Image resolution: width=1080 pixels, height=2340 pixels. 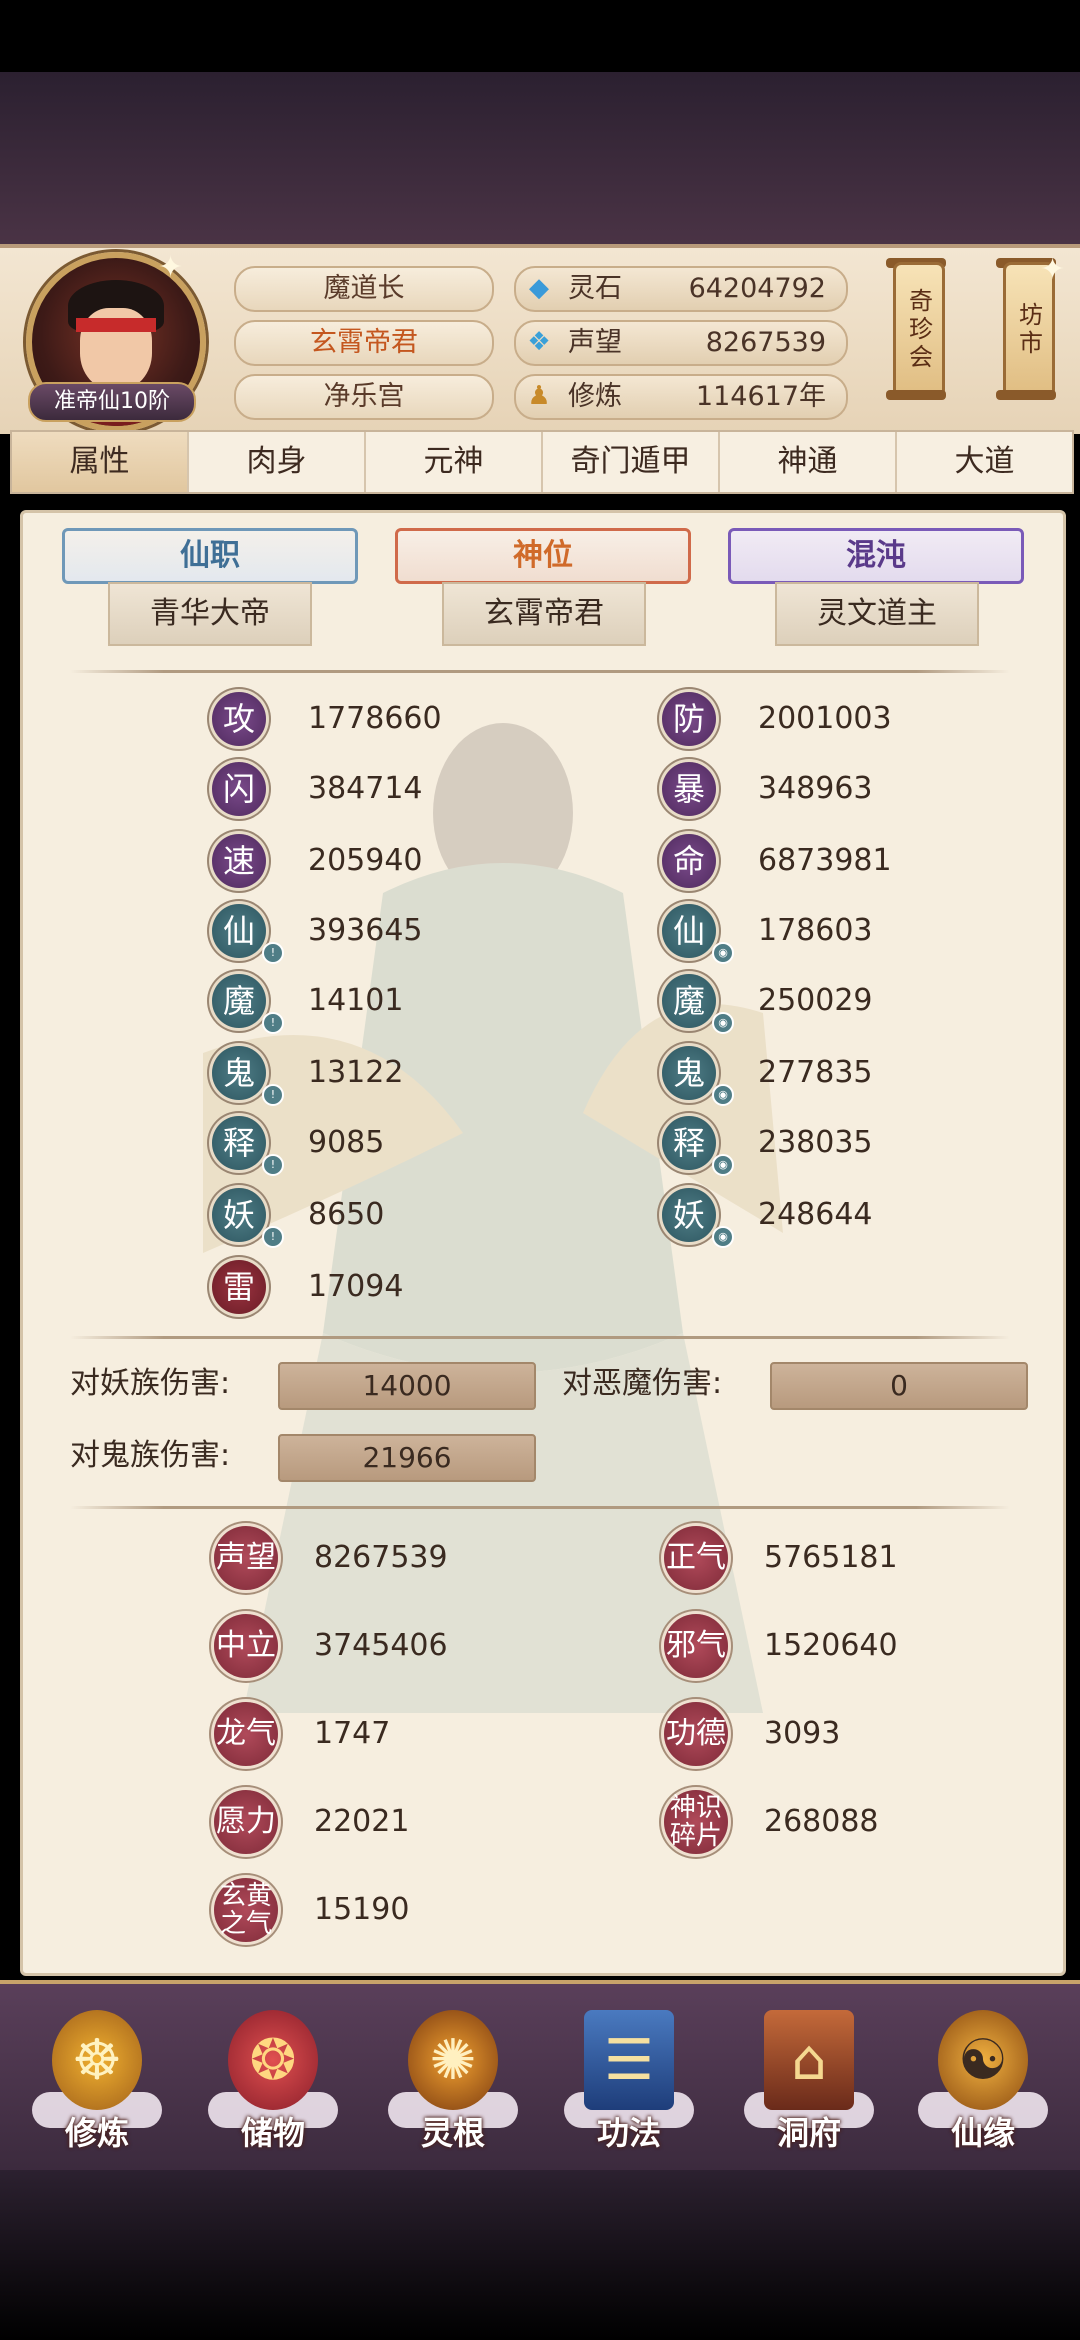 I want to click on stat-ghost-defense-value: 277835, so click(x=815, y=1072).